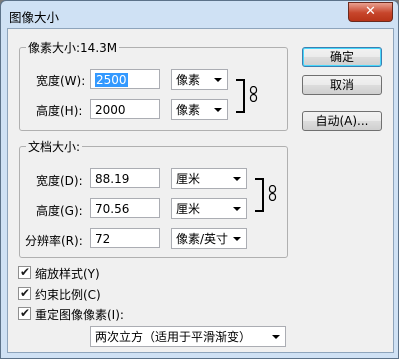 The width and height of the screenshot is (399, 359). What do you see at coordinates (188, 80) in the screenshot?
I see `pixel-width-unit: 像素` at bounding box center [188, 80].